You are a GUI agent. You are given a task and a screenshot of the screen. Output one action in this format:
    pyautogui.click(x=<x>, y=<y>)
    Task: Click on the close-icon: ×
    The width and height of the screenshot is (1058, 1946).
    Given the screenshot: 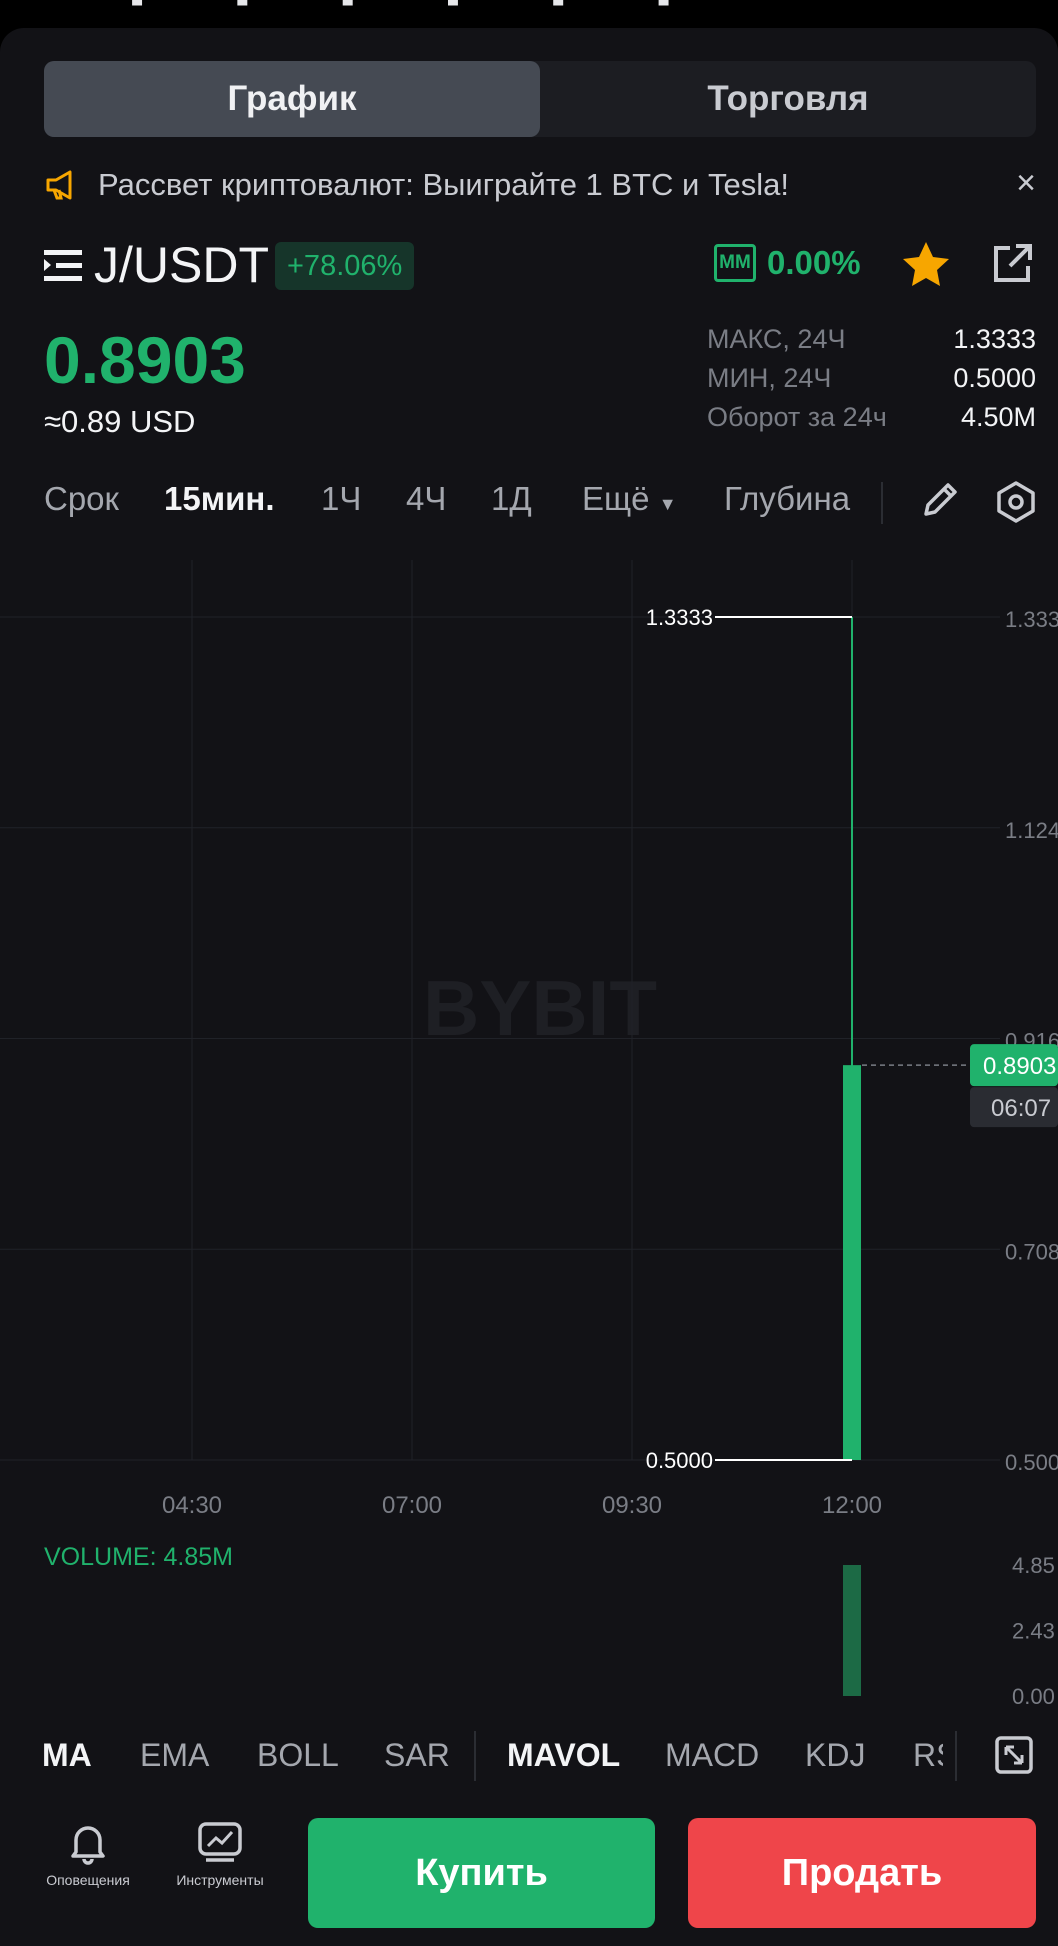 What is the action you would take?
    pyautogui.click(x=1026, y=183)
    